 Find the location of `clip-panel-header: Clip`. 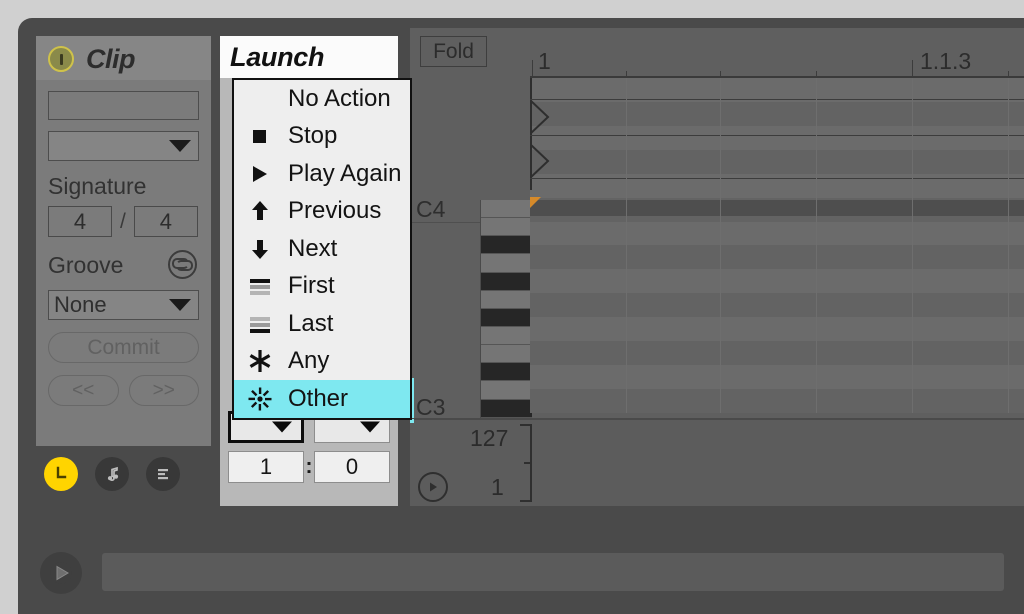

clip-panel-header: Clip is located at coordinates (123, 58).